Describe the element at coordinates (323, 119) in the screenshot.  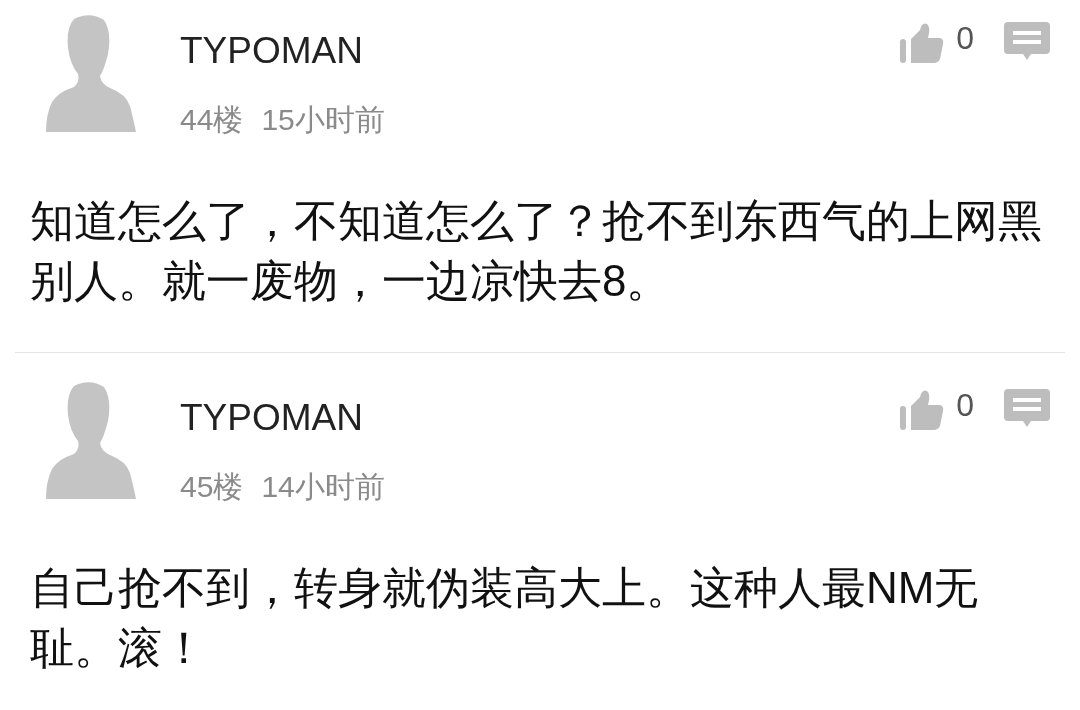
I see `timestamp: 15小时前` at that location.